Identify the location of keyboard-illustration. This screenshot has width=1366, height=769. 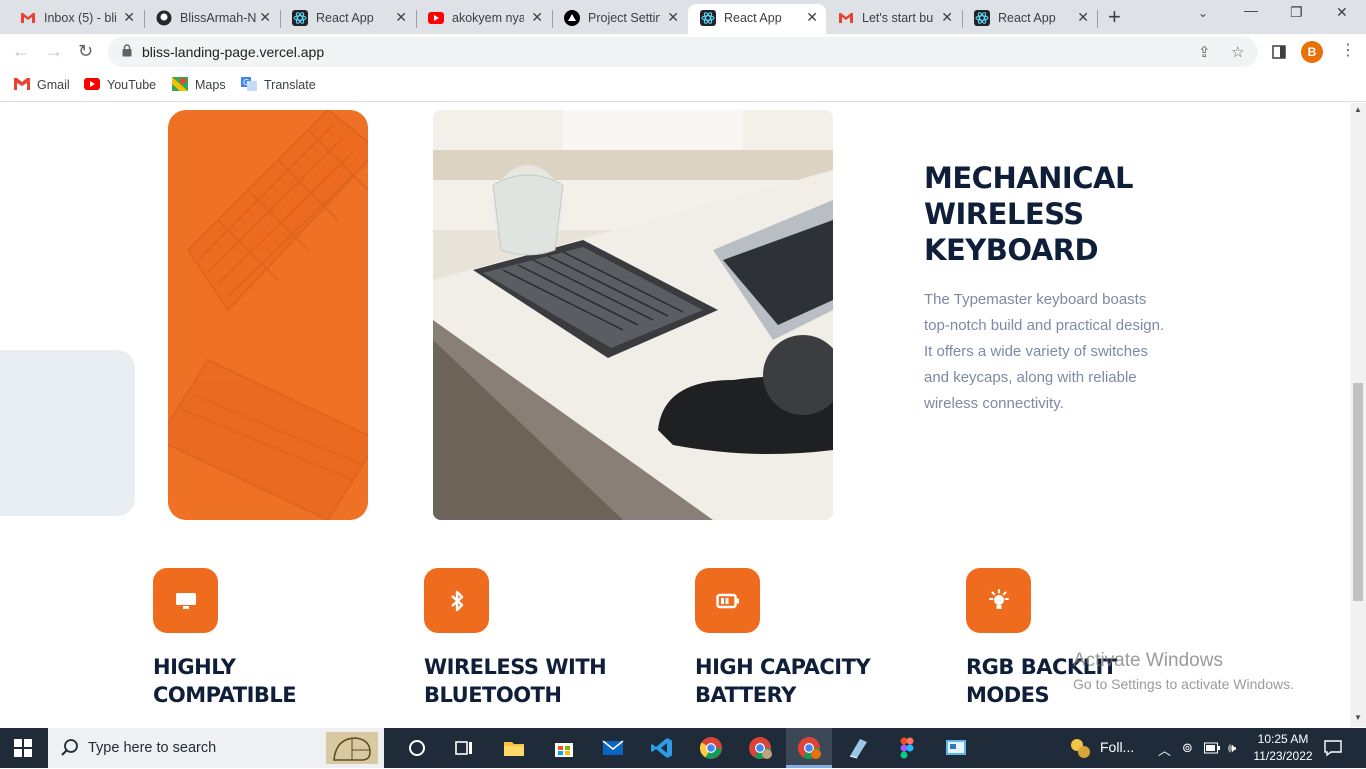
(268, 315).